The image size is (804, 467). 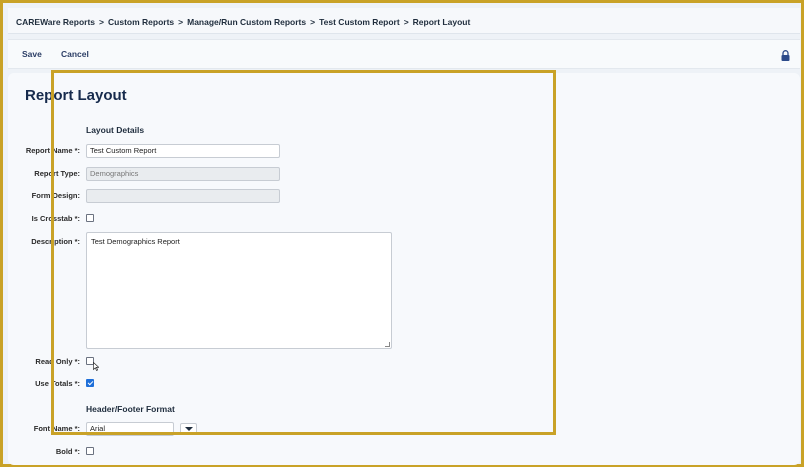 What do you see at coordinates (130, 409) in the screenshot?
I see `header-footer-heading: Header/Footer Format` at bounding box center [130, 409].